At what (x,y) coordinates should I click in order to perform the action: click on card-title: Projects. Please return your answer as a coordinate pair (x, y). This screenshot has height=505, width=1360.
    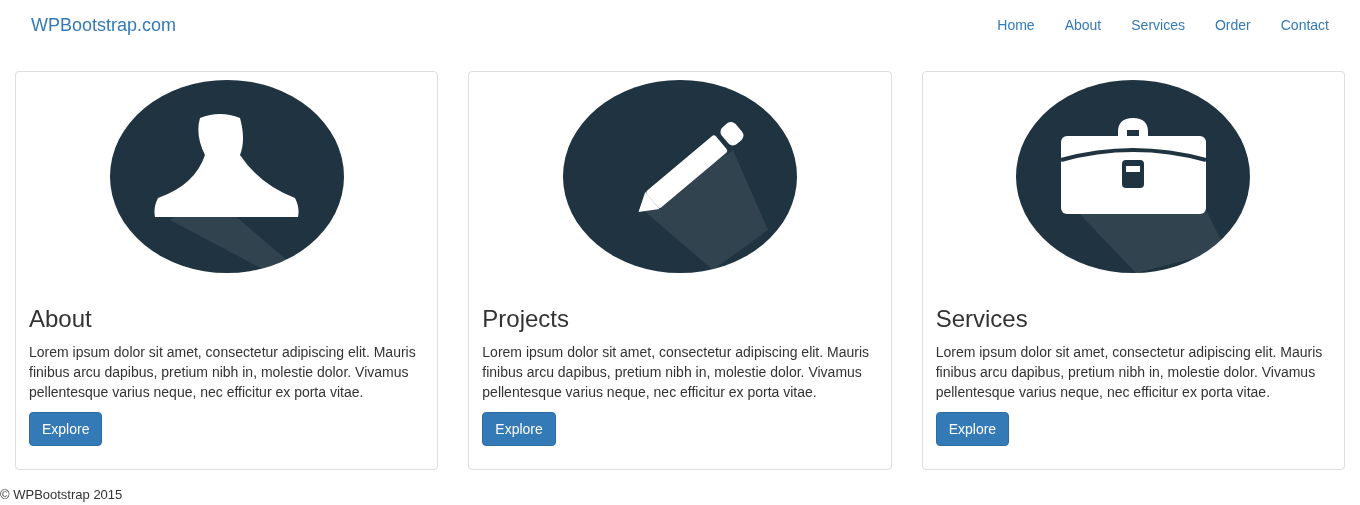
    Looking at the image, I should click on (526, 319).